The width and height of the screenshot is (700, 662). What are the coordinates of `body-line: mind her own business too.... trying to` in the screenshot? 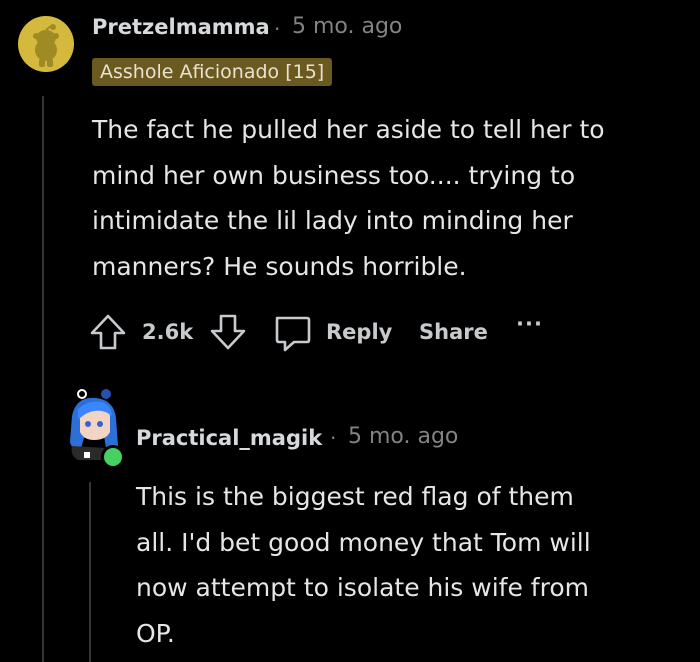 It's located at (334, 175).